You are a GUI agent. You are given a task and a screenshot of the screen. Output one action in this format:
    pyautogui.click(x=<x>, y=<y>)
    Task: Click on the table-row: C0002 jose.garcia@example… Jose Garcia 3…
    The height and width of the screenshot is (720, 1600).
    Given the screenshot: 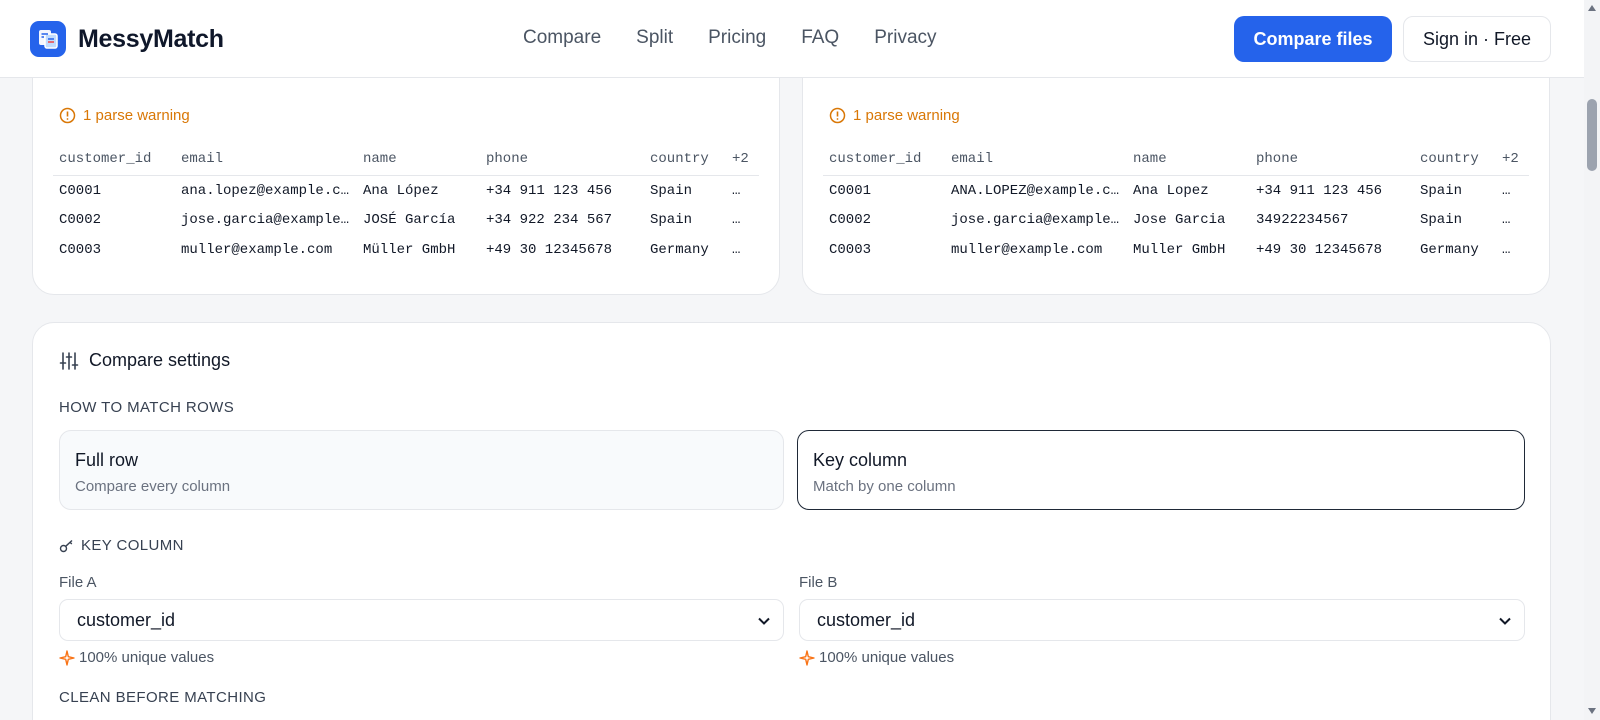 What is the action you would take?
    pyautogui.click(x=1176, y=220)
    